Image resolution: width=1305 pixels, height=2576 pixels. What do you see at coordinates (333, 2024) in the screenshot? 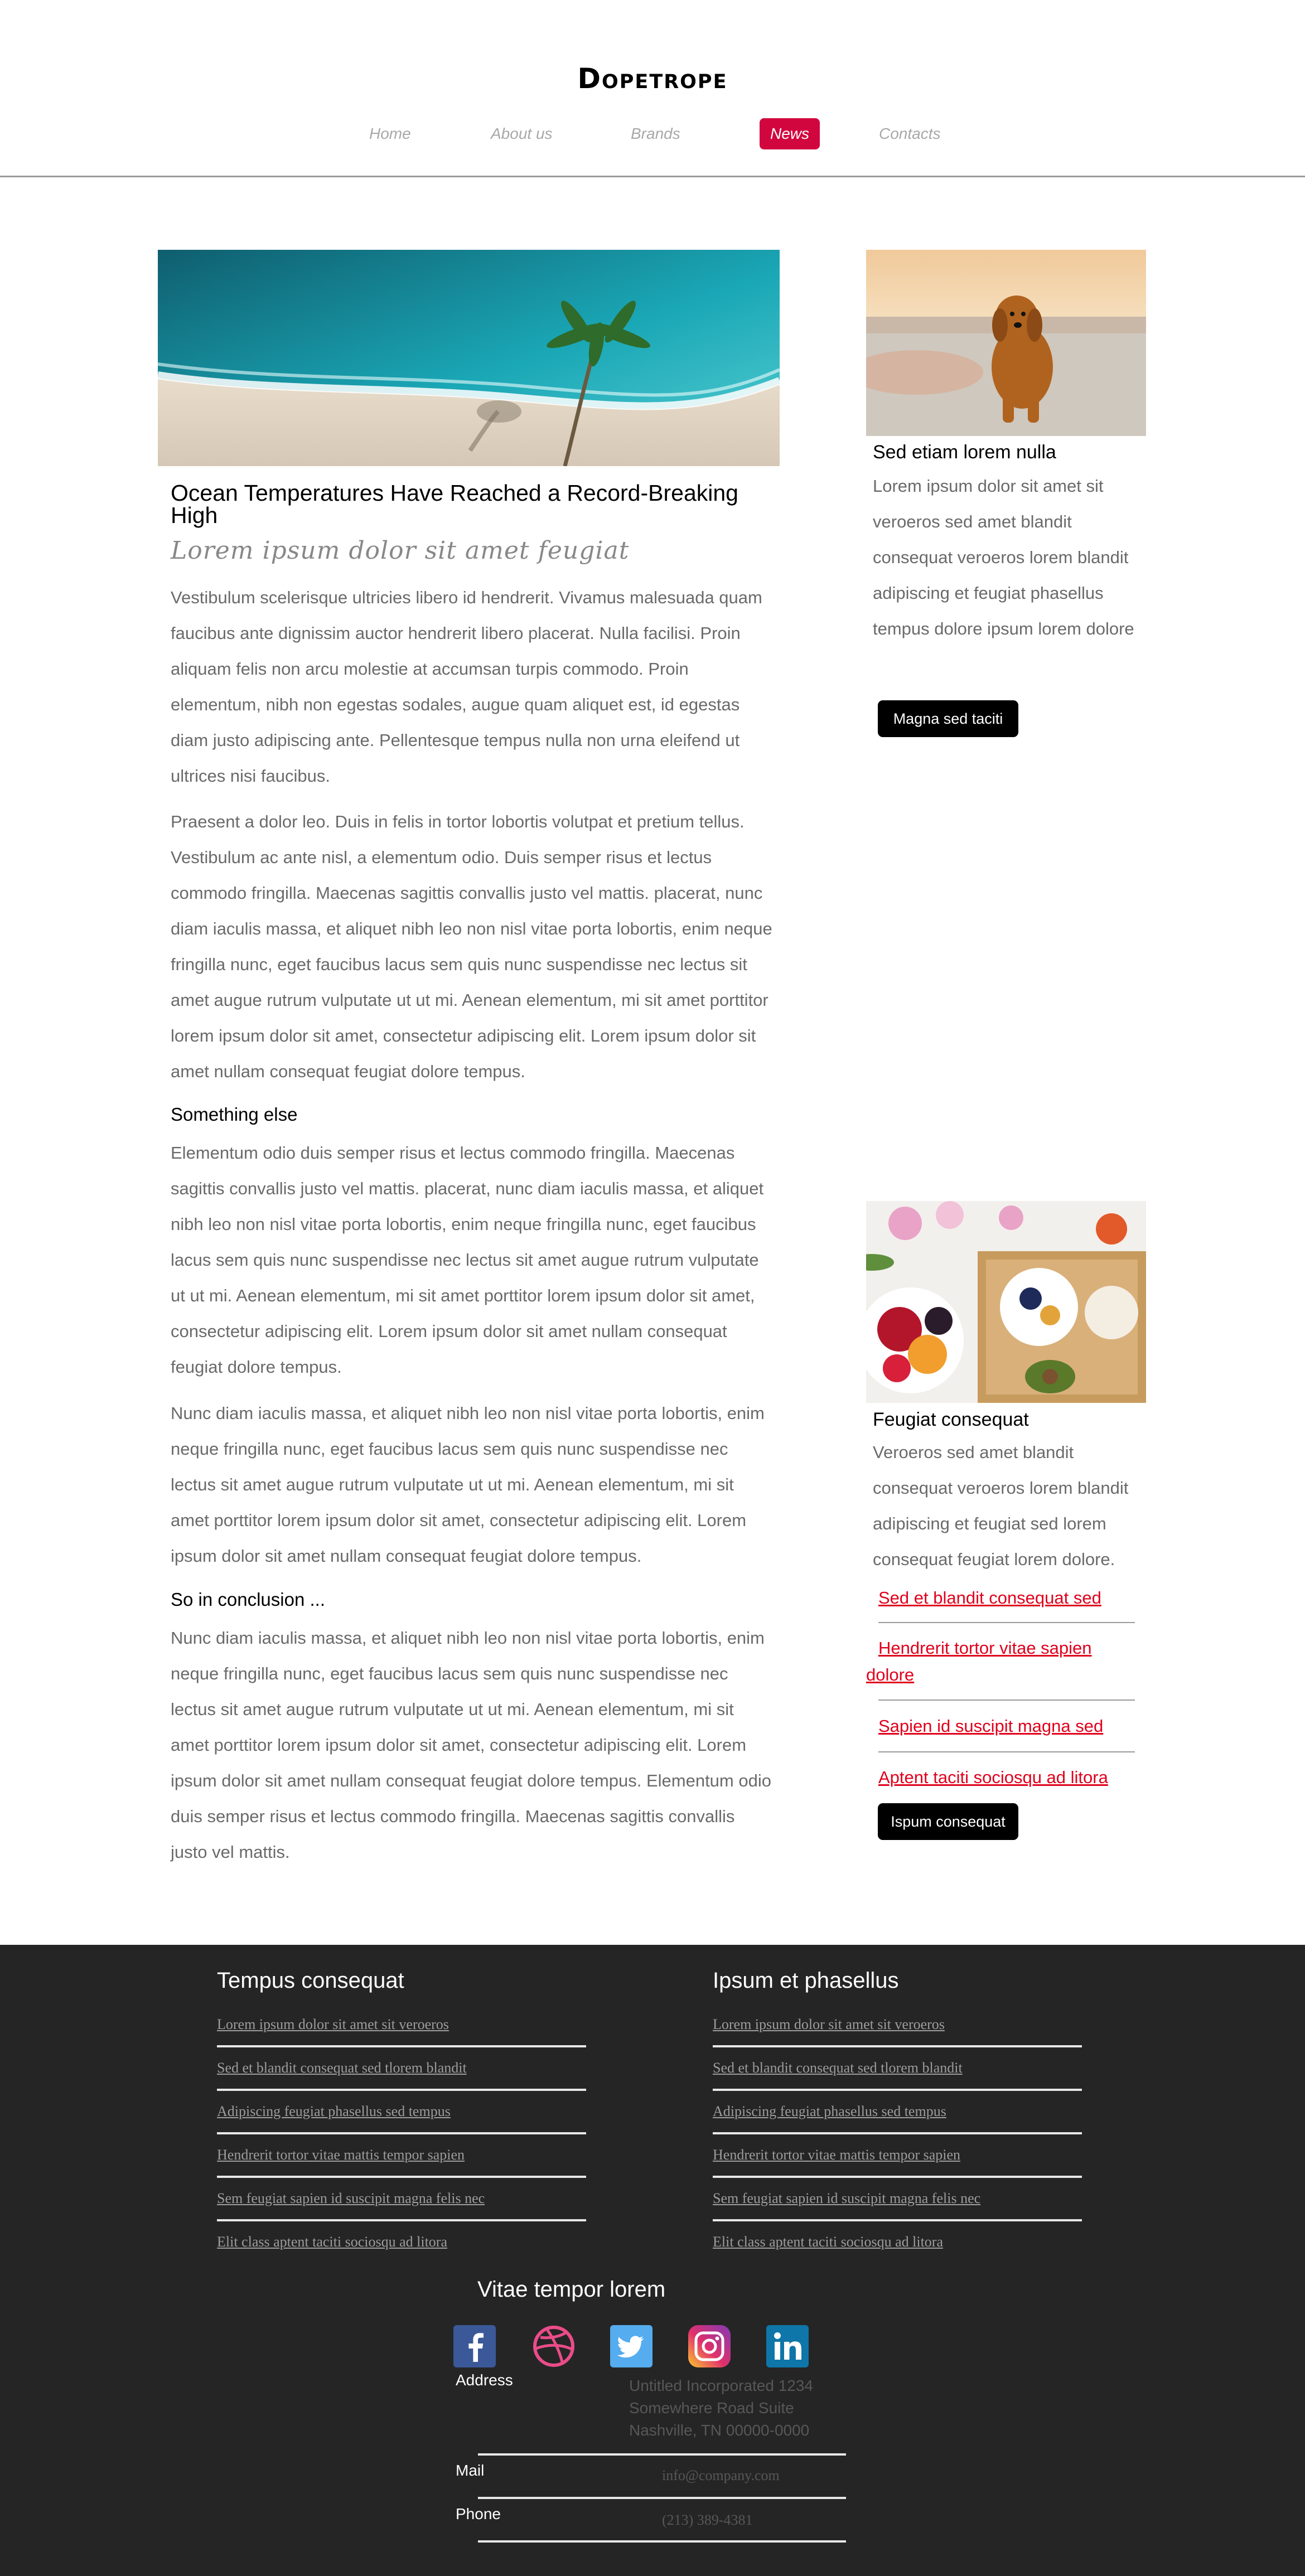
I see `footer-col1-link-1: Lorem ipsum dolor sit amet sit veroeros` at bounding box center [333, 2024].